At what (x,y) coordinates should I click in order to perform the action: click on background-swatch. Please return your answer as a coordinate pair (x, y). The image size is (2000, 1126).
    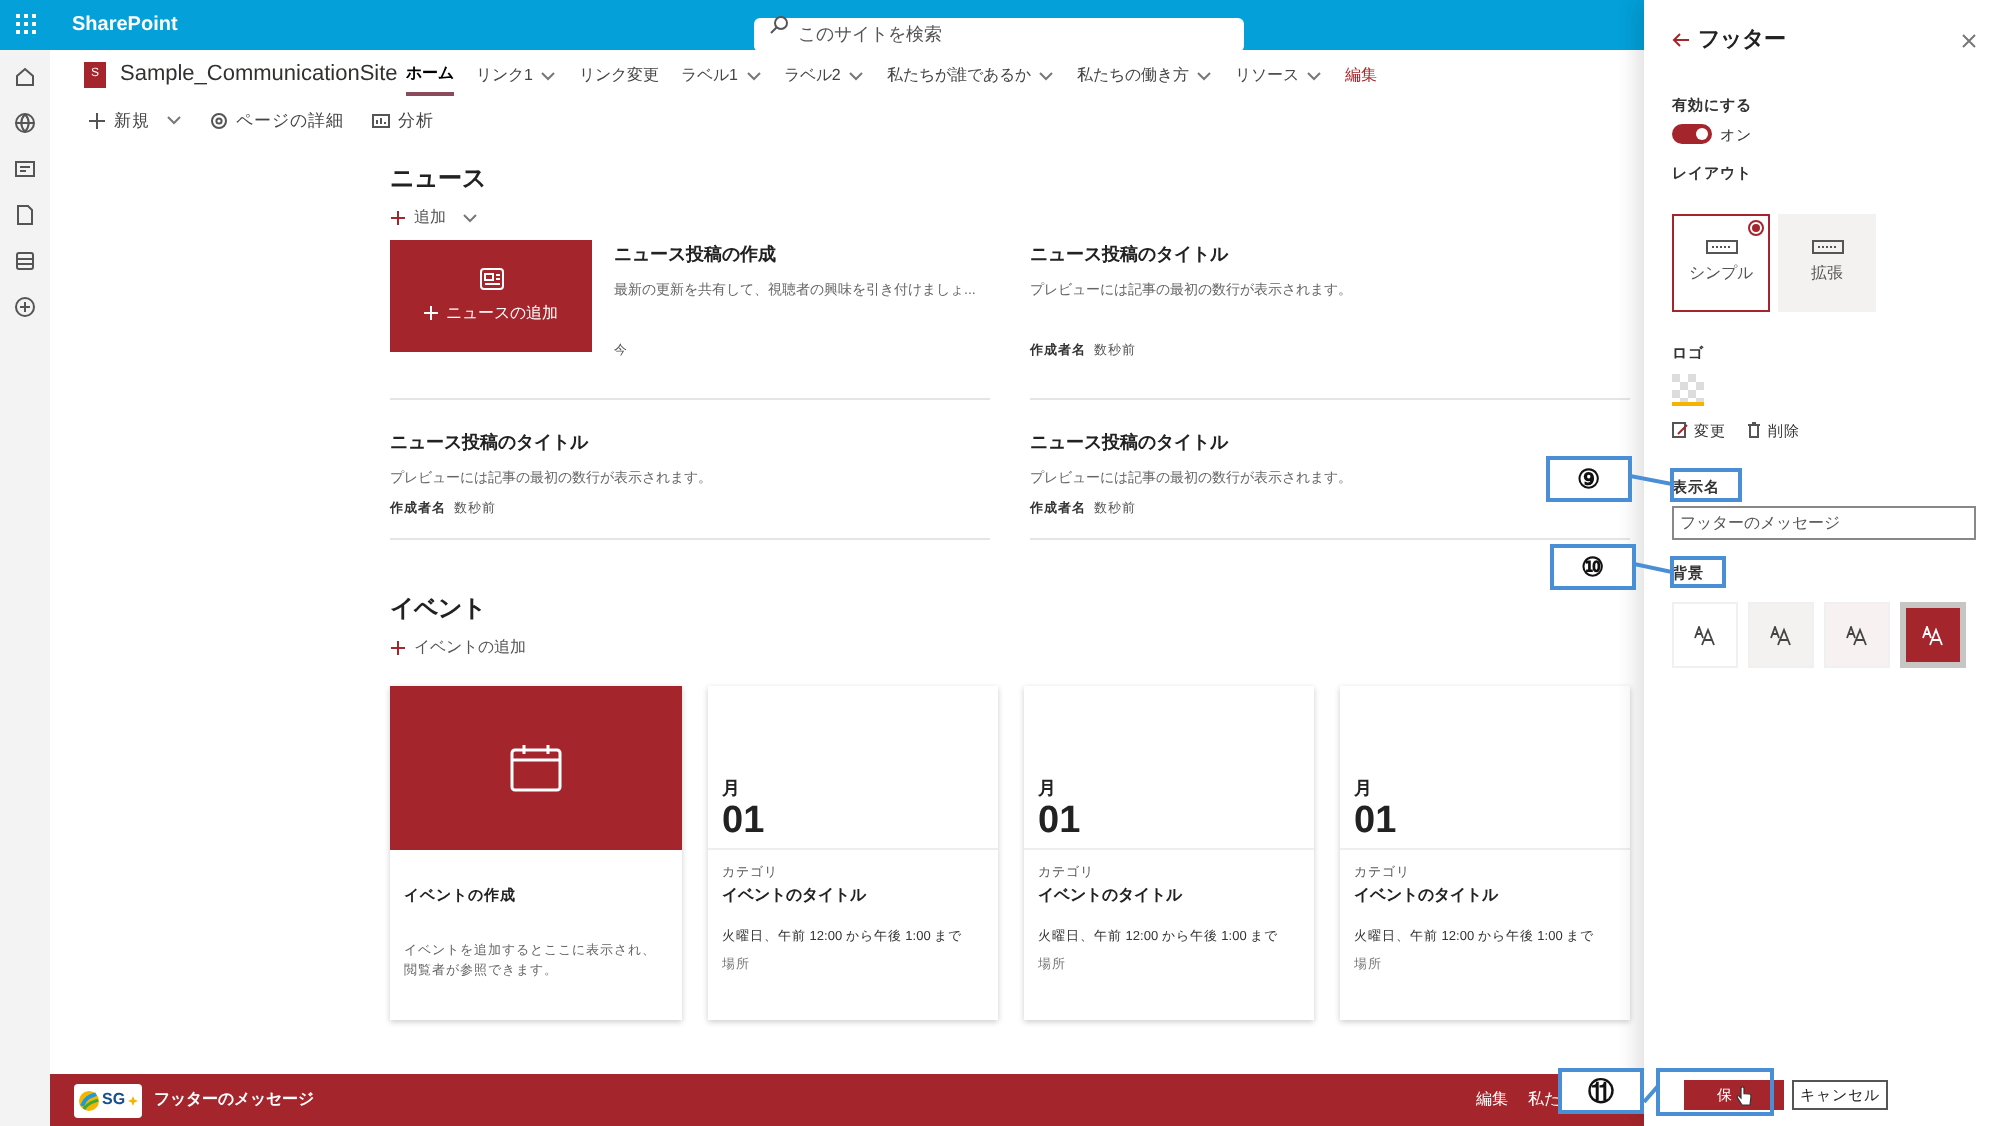
    Looking at the image, I should click on (1933, 635).